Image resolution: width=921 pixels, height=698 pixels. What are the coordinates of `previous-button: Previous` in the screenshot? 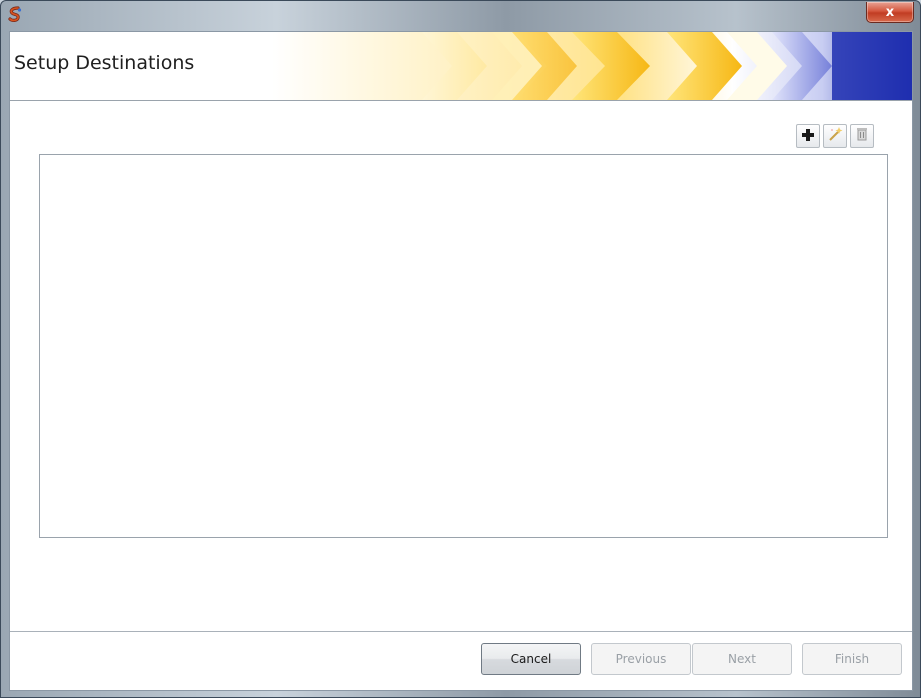 It's located at (641, 659).